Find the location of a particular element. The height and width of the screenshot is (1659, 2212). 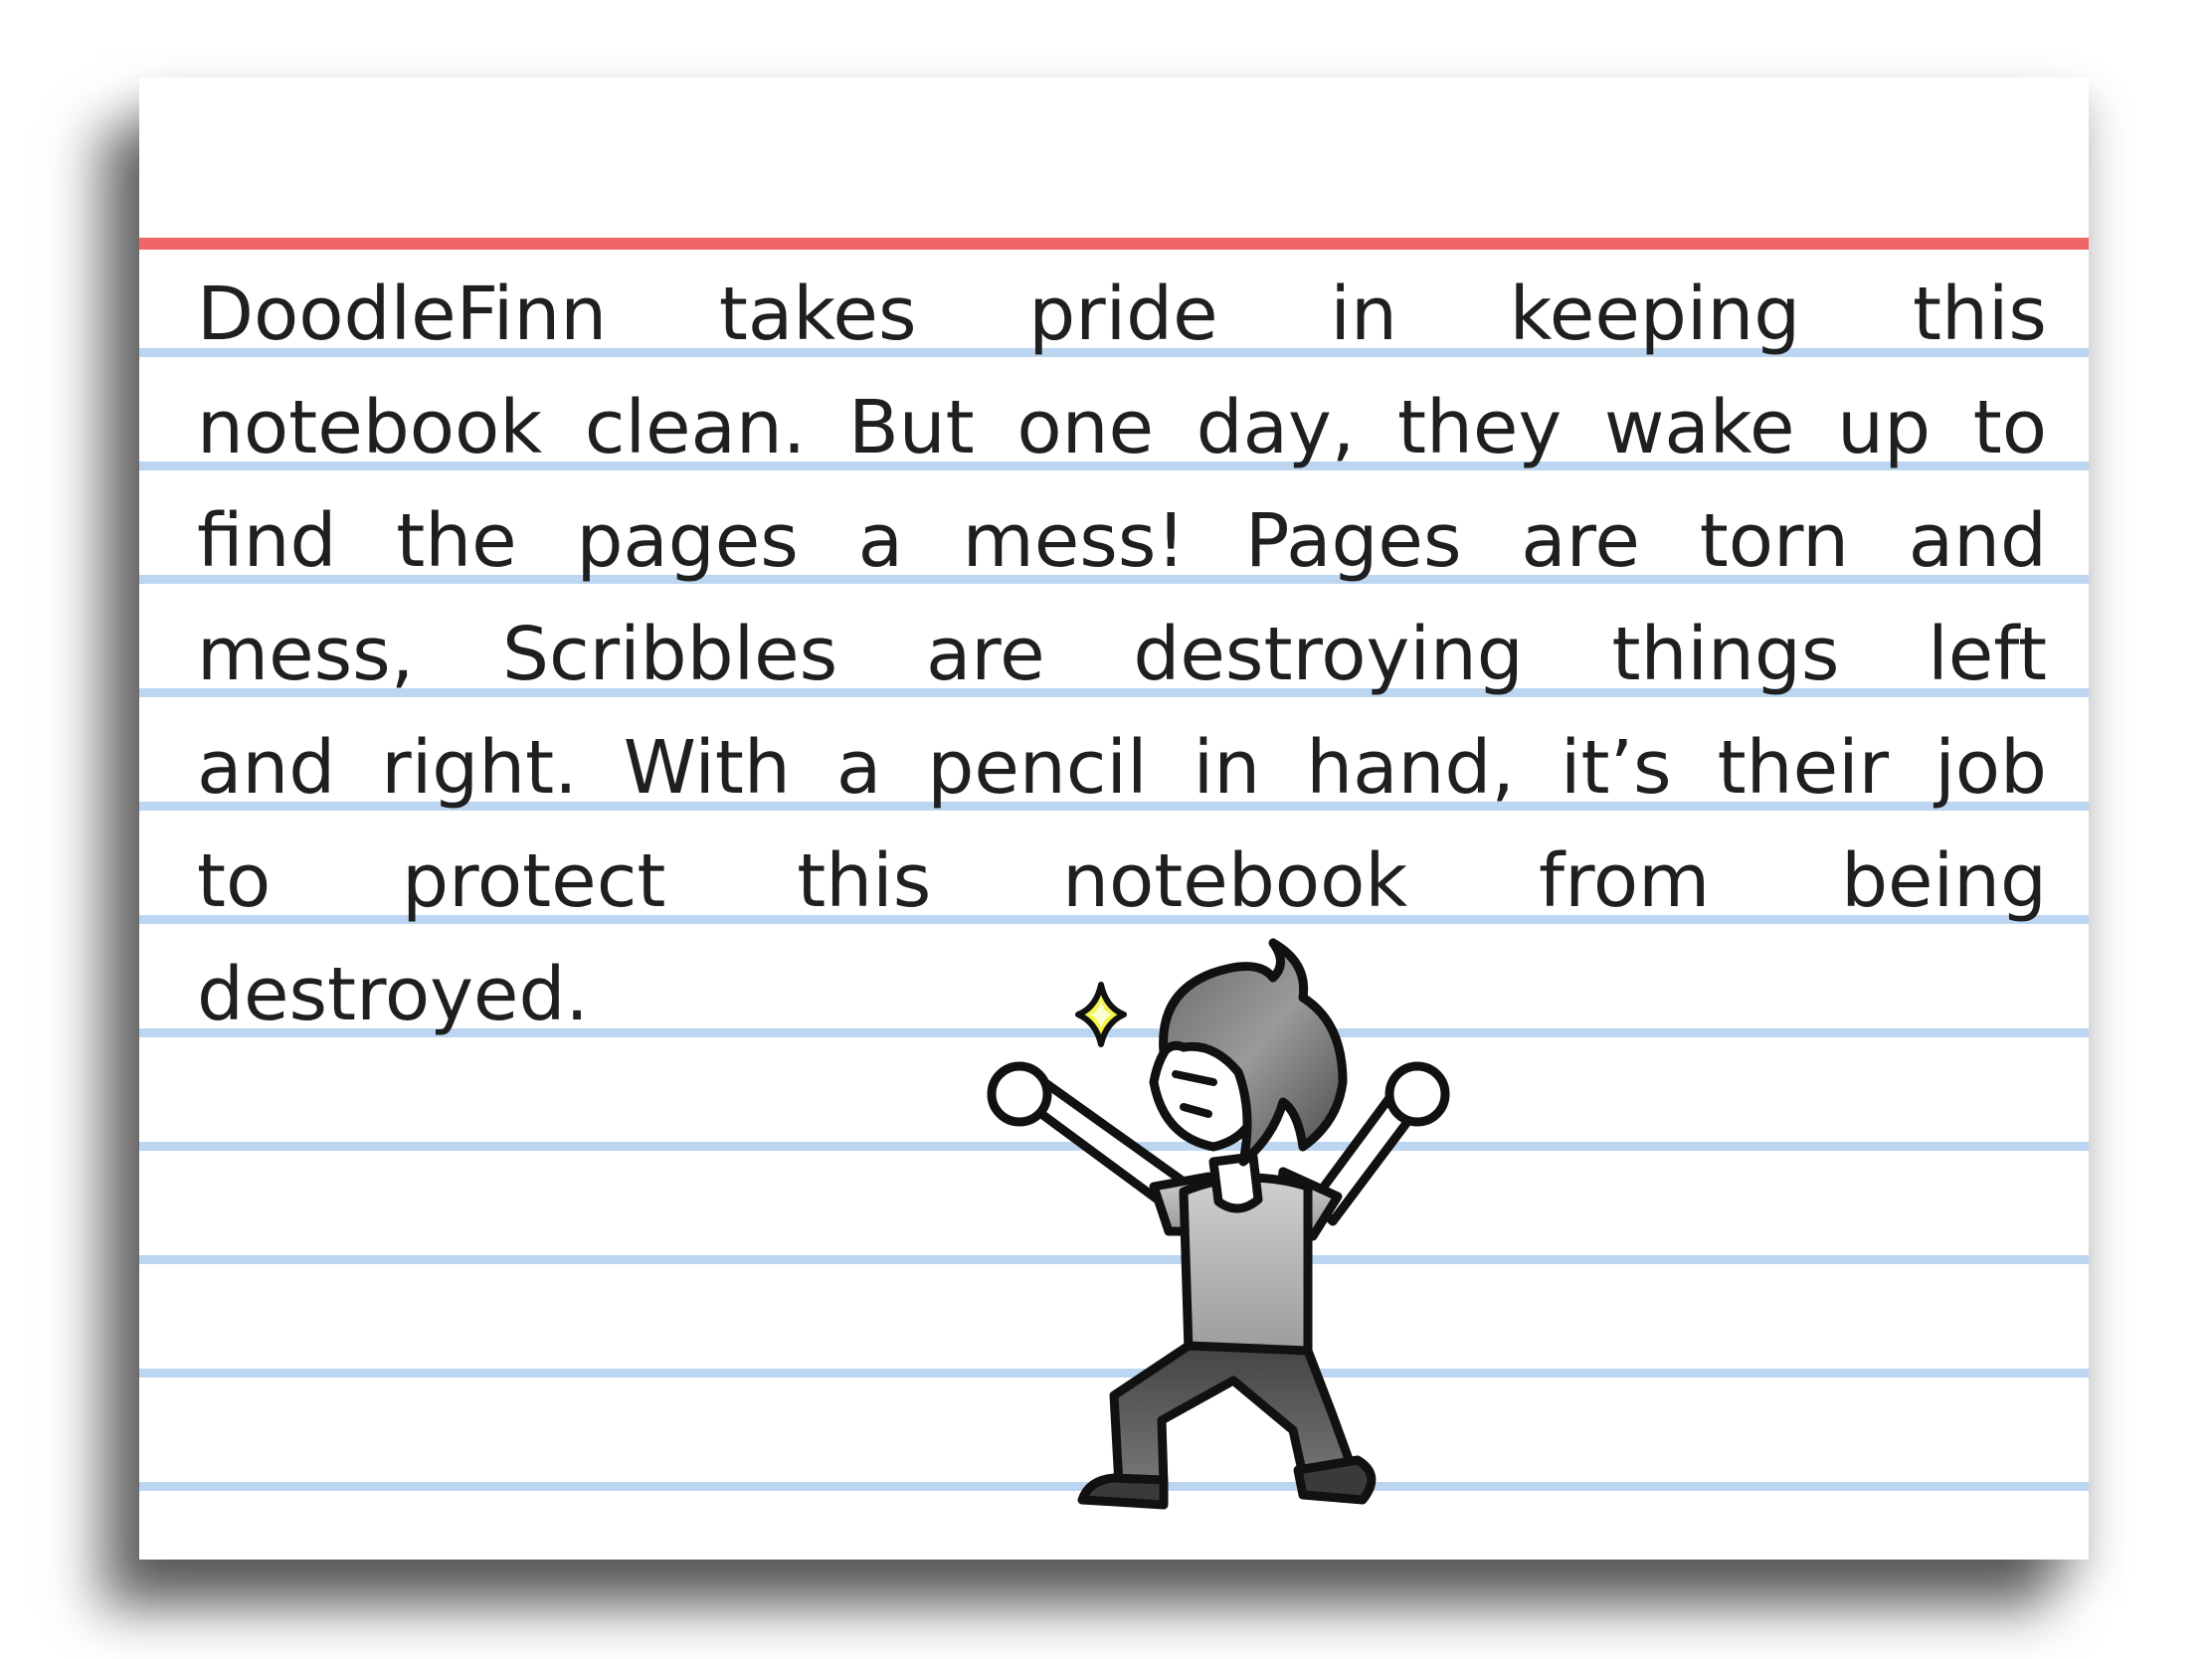

red-margin-line is located at coordinates (1114, 244).